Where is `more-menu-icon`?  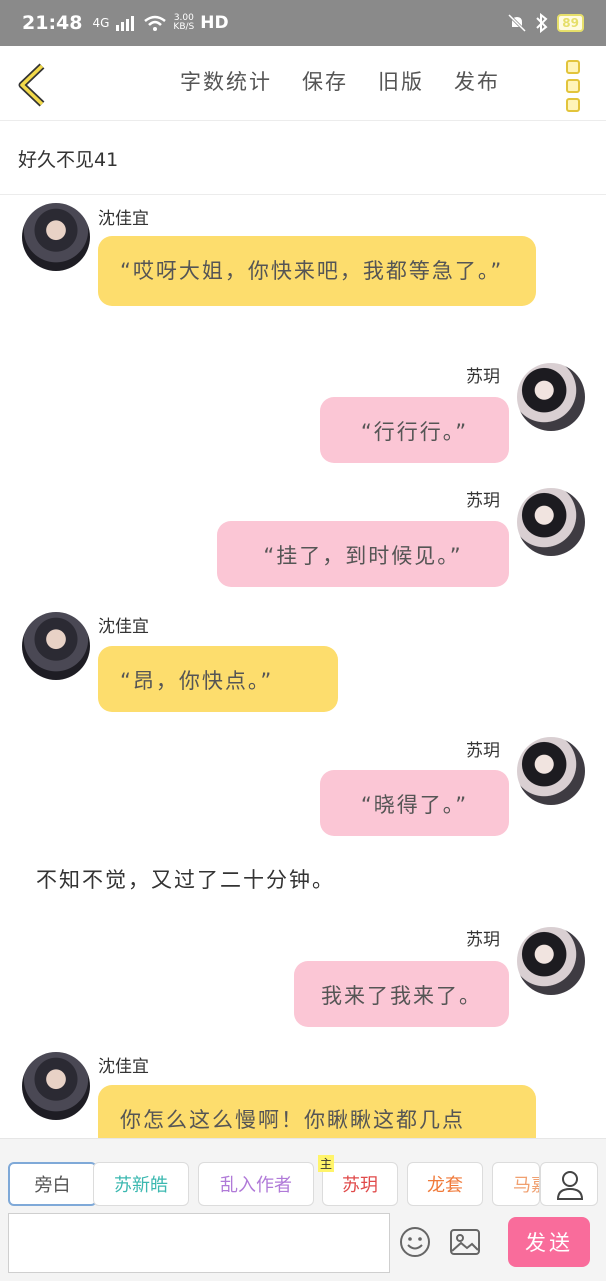 more-menu-icon is located at coordinates (573, 86).